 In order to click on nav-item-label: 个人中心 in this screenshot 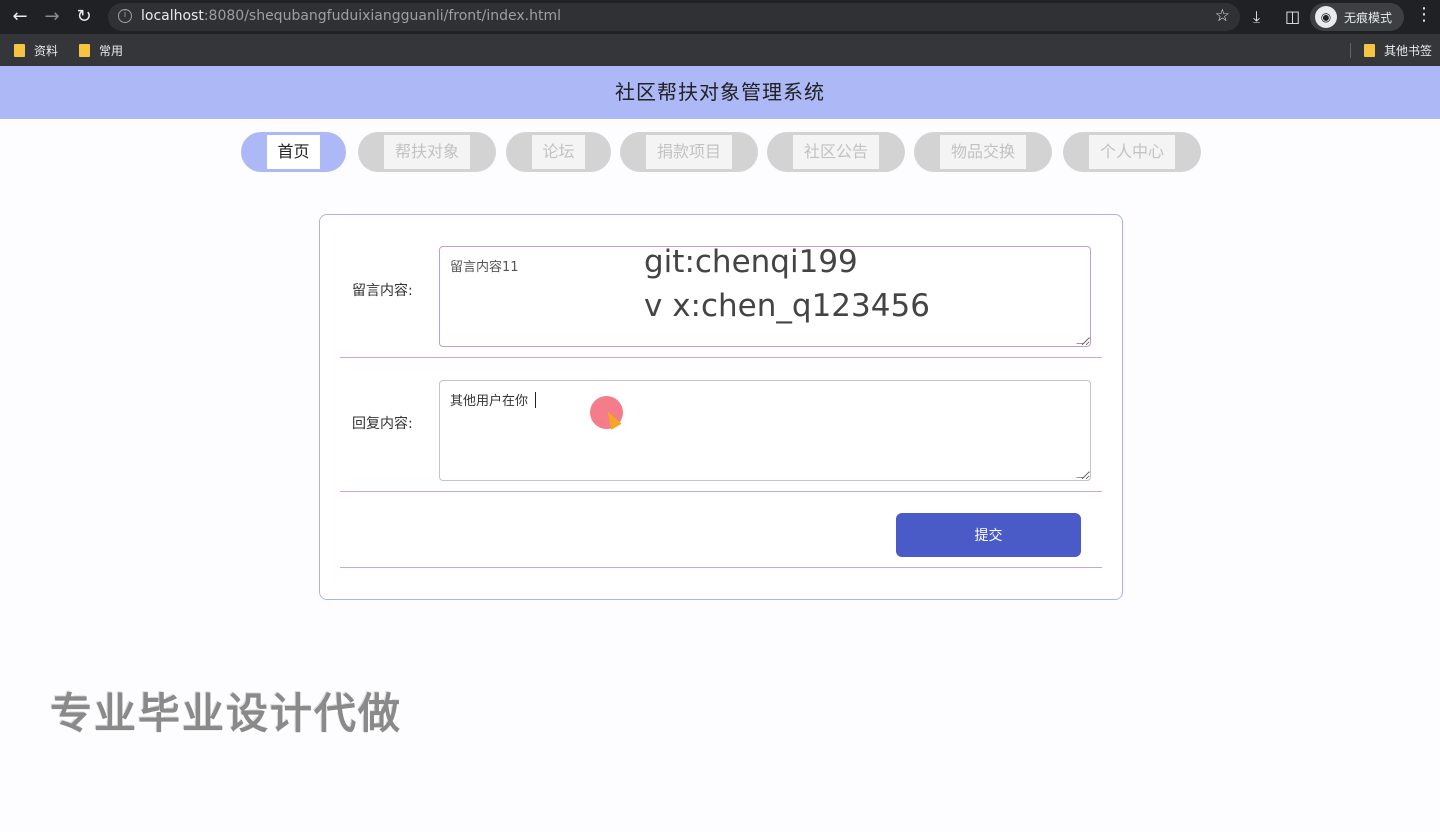, I will do `click(1132, 152)`.